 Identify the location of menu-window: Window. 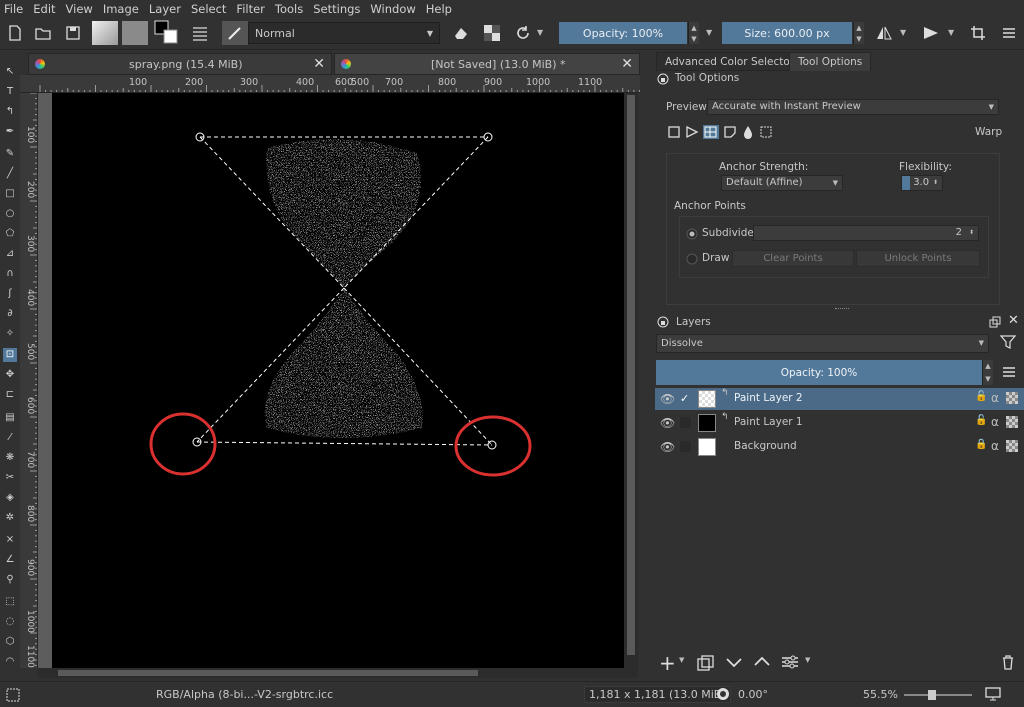
(392, 9).